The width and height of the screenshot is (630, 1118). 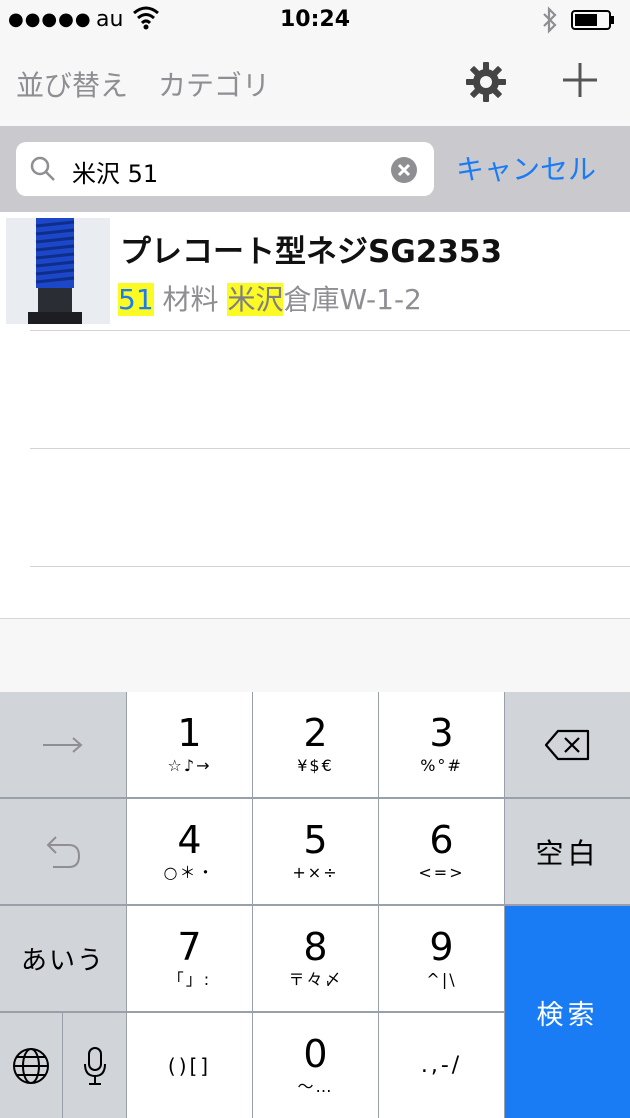 I want to click on search-key-label: 検索, so click(x=567, y=1015).